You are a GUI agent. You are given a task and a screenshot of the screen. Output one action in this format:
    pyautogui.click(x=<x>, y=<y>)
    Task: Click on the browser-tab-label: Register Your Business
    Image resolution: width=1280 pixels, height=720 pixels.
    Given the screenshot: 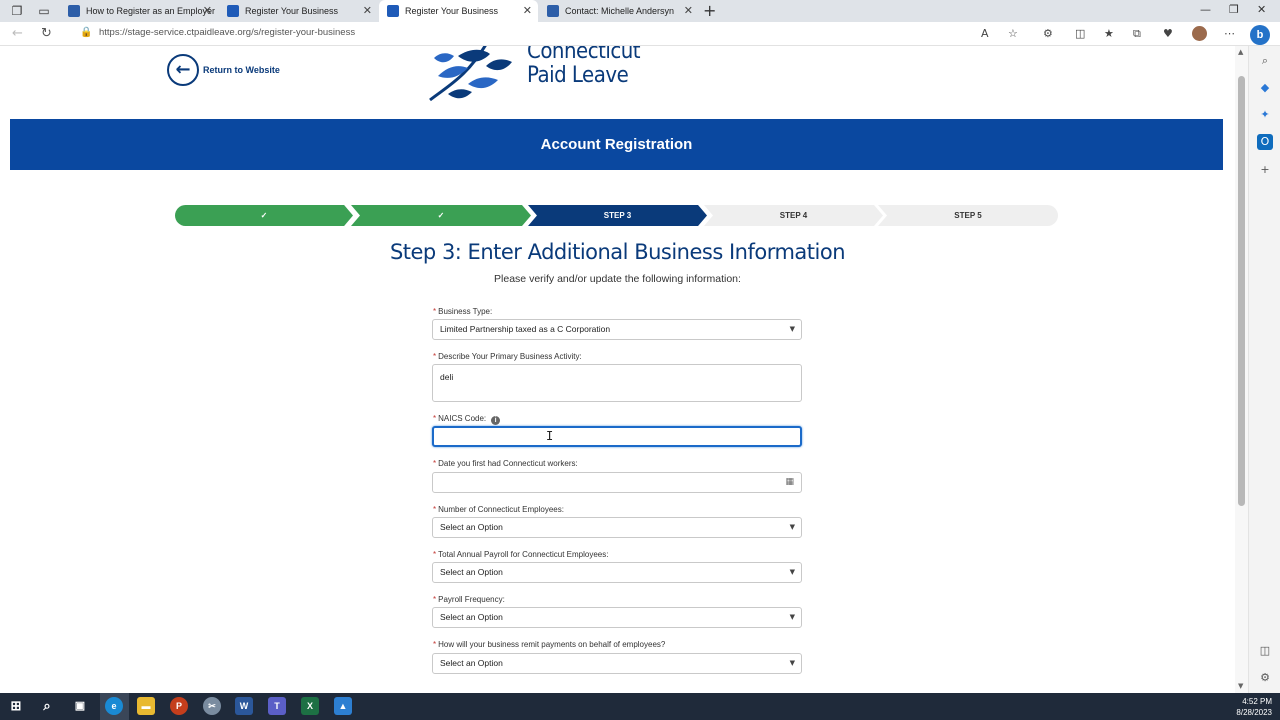 What is the action you would take?
    pyautogui.click(x=452, y=11)
    